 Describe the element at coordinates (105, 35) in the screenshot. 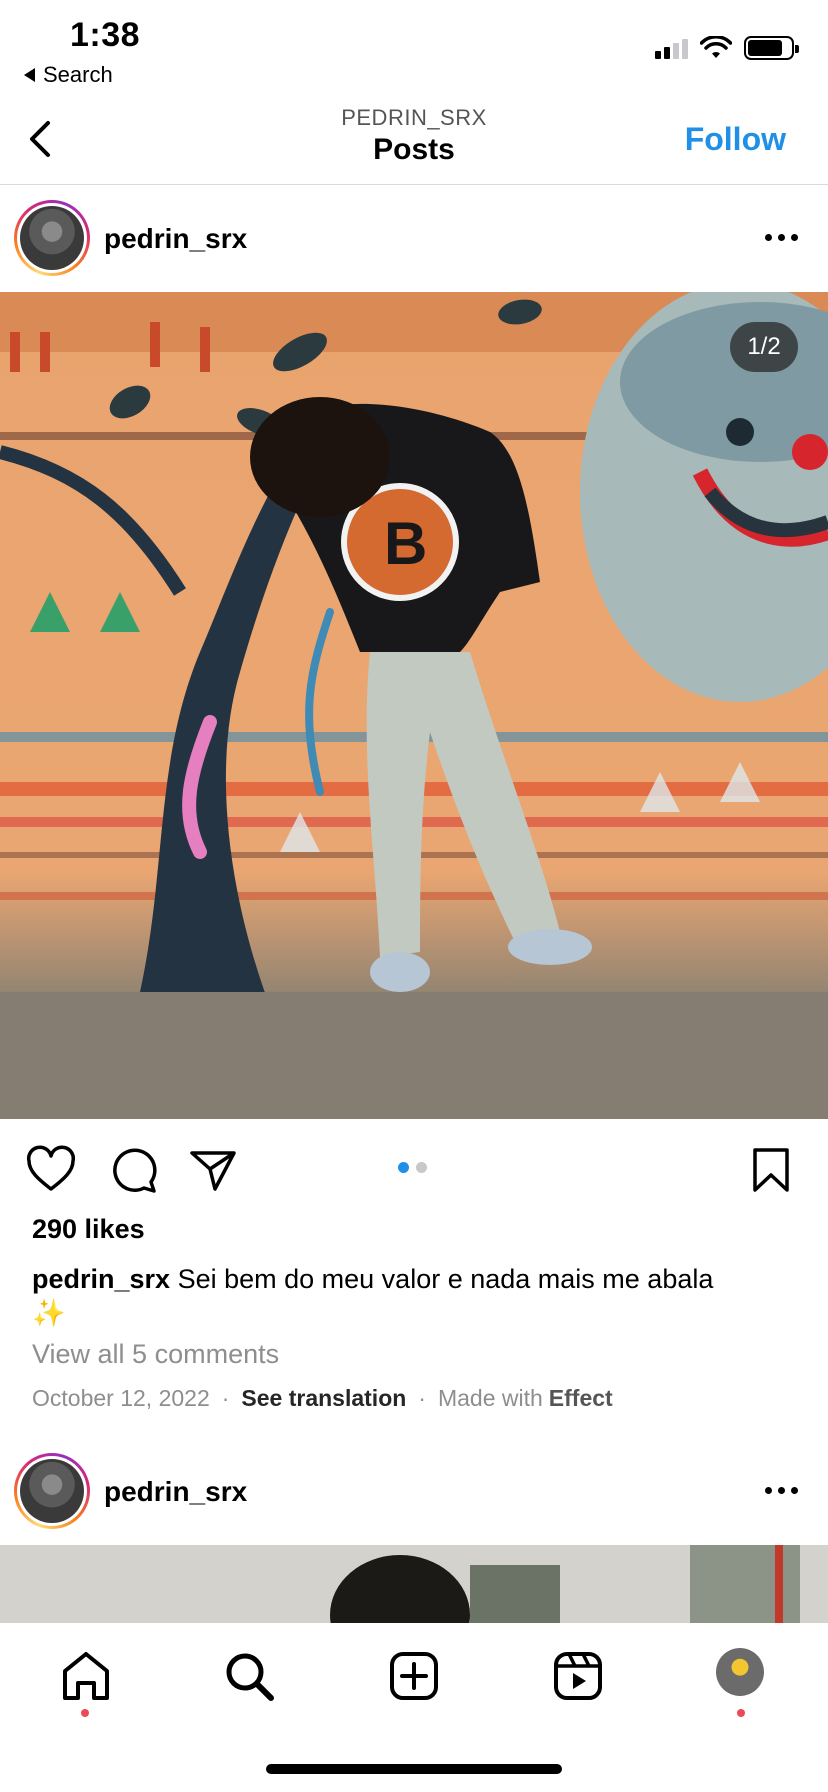

I see `status-time: 1:38` at that location.